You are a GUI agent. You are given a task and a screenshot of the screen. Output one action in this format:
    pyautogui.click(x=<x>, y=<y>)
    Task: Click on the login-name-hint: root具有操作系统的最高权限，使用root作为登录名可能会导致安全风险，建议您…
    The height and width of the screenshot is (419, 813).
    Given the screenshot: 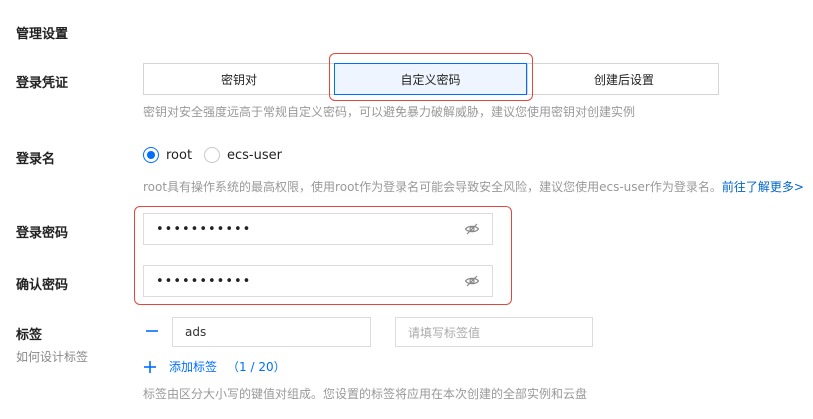 What is the action you would take?
    pyautogui.click(x=473, y=186)
    